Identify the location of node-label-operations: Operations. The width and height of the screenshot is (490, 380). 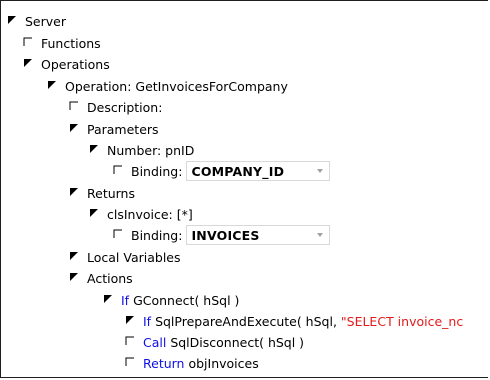
(75, 64).